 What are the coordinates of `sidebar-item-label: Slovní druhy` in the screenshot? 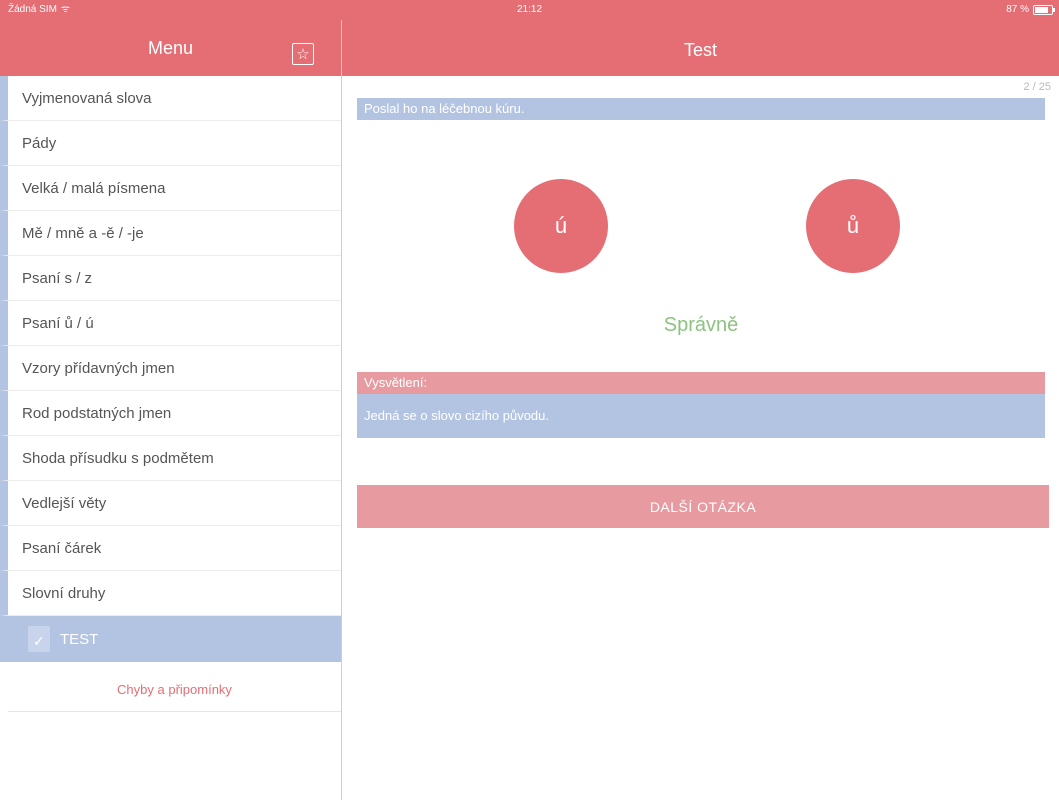 It's located at (64, 593).